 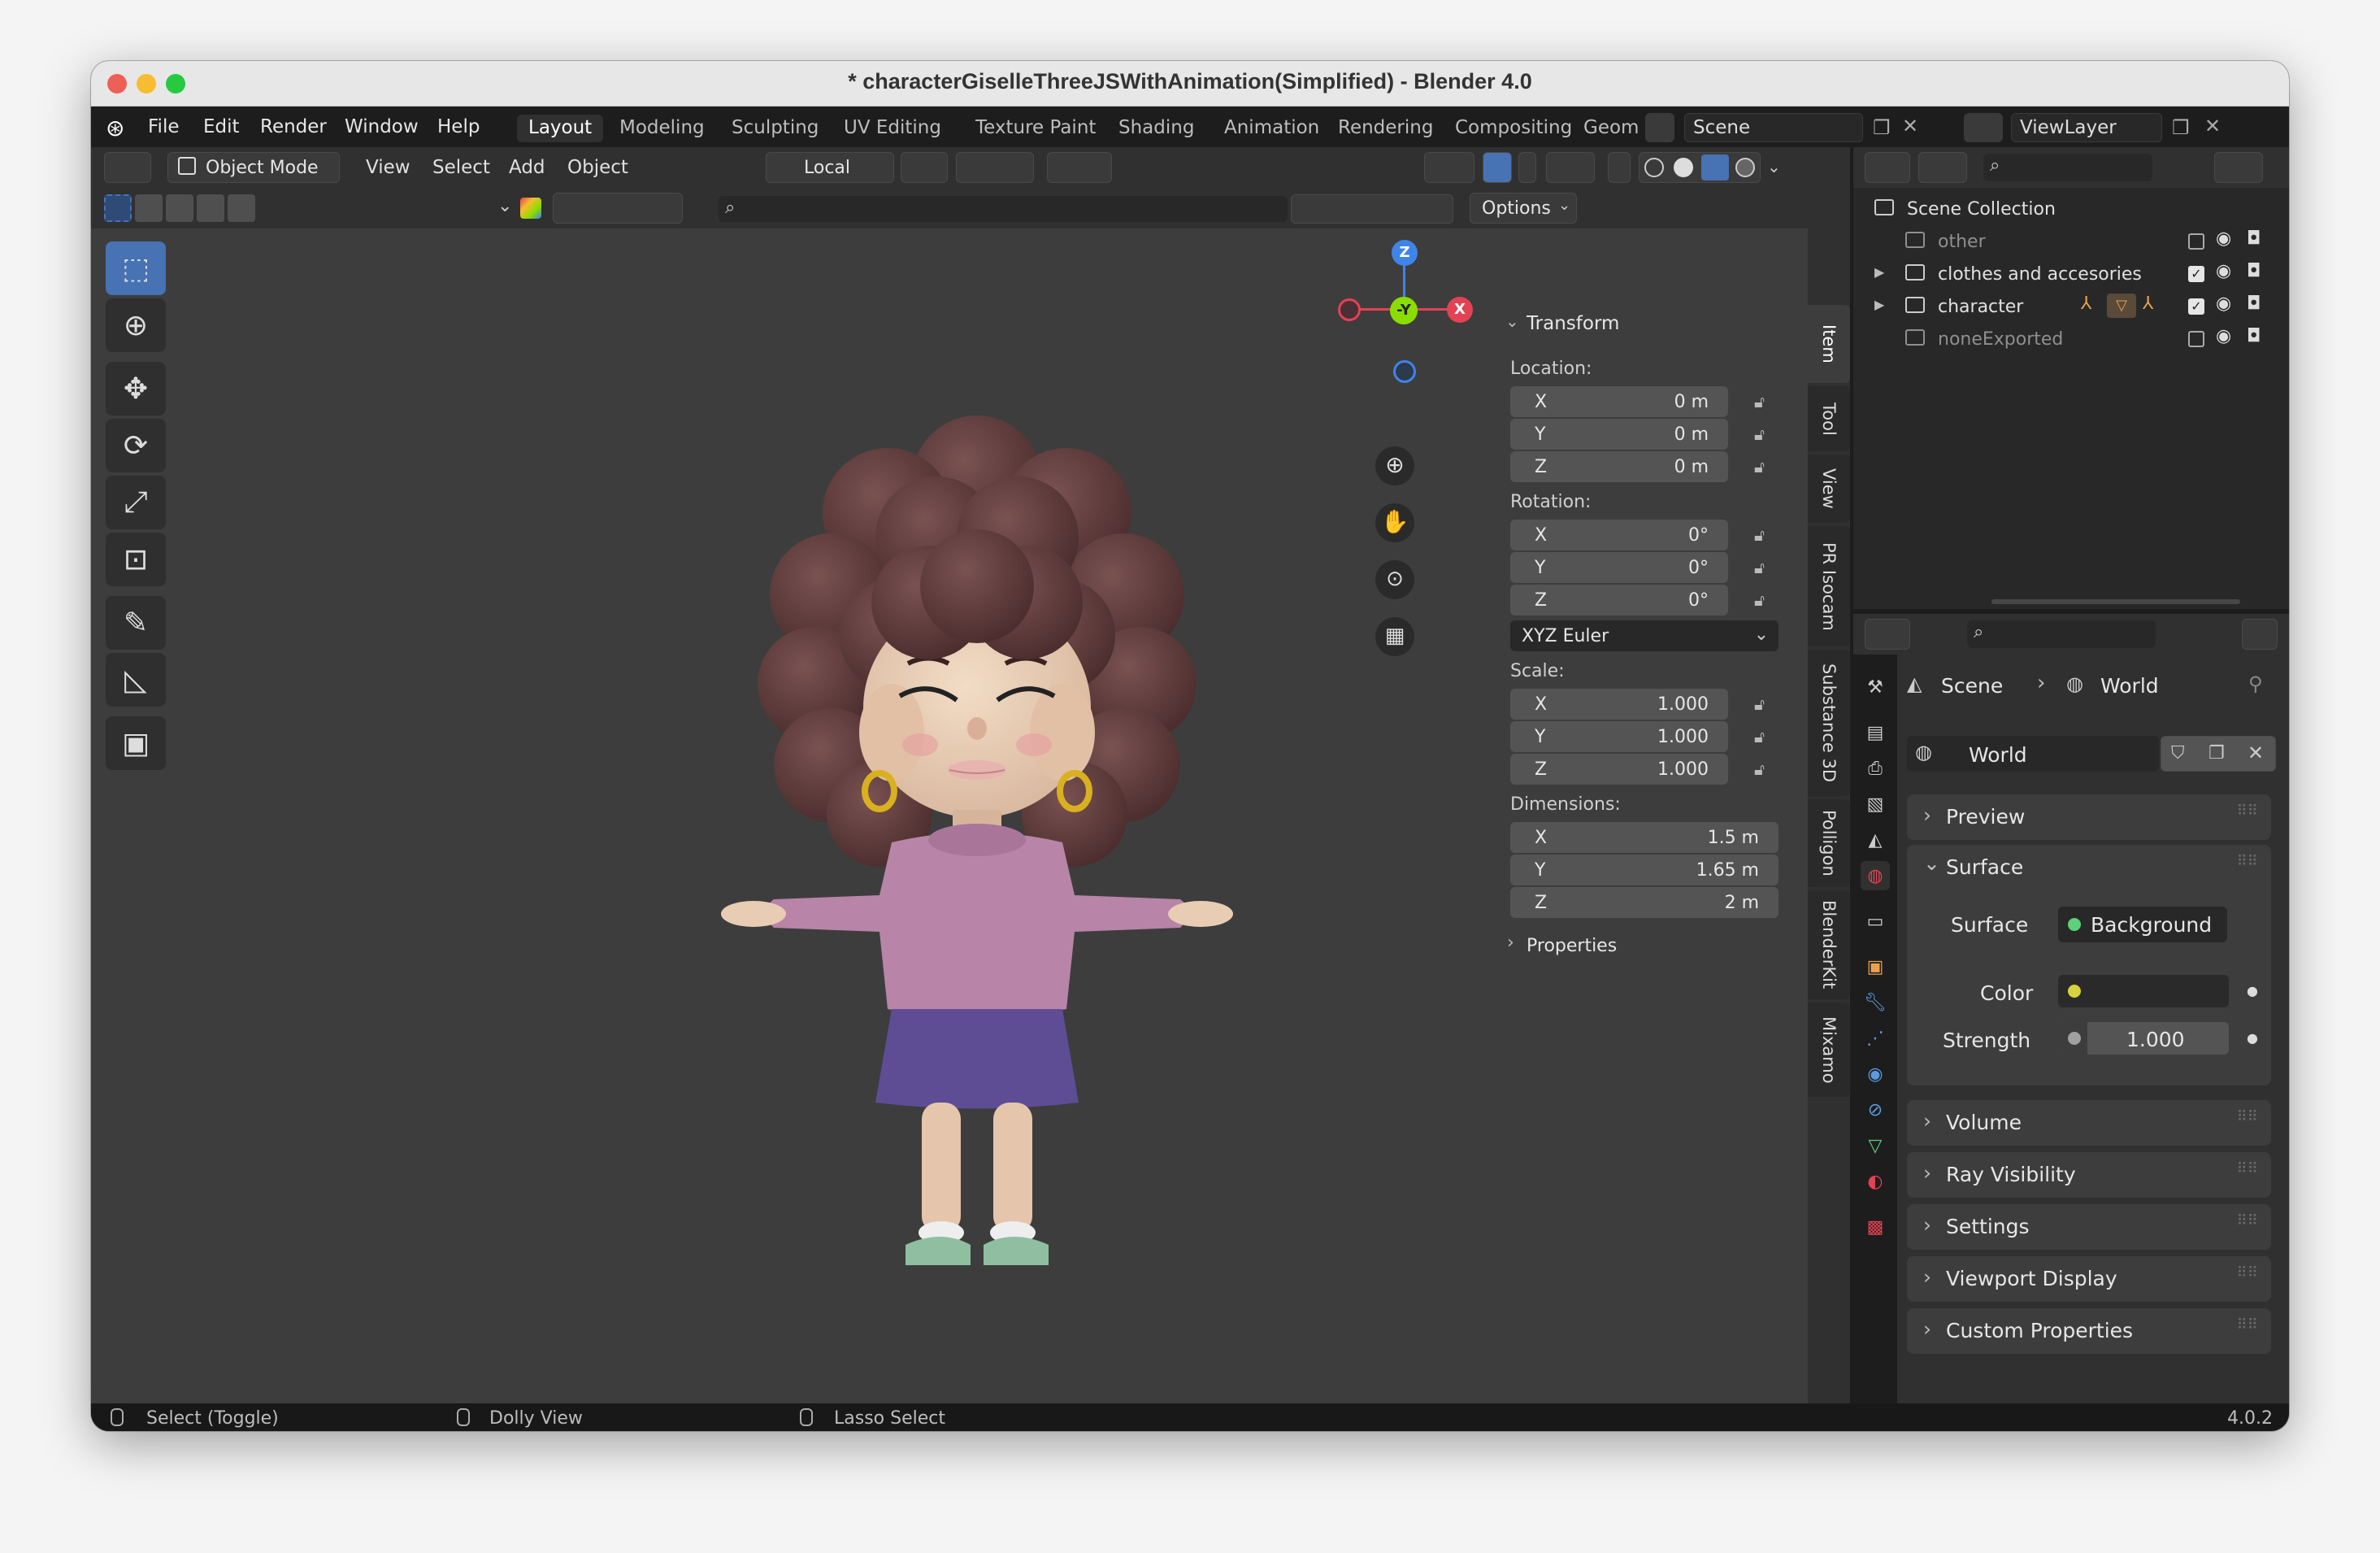 I want to click on tab-modeling: Modeling, so click(x=662, y=128).